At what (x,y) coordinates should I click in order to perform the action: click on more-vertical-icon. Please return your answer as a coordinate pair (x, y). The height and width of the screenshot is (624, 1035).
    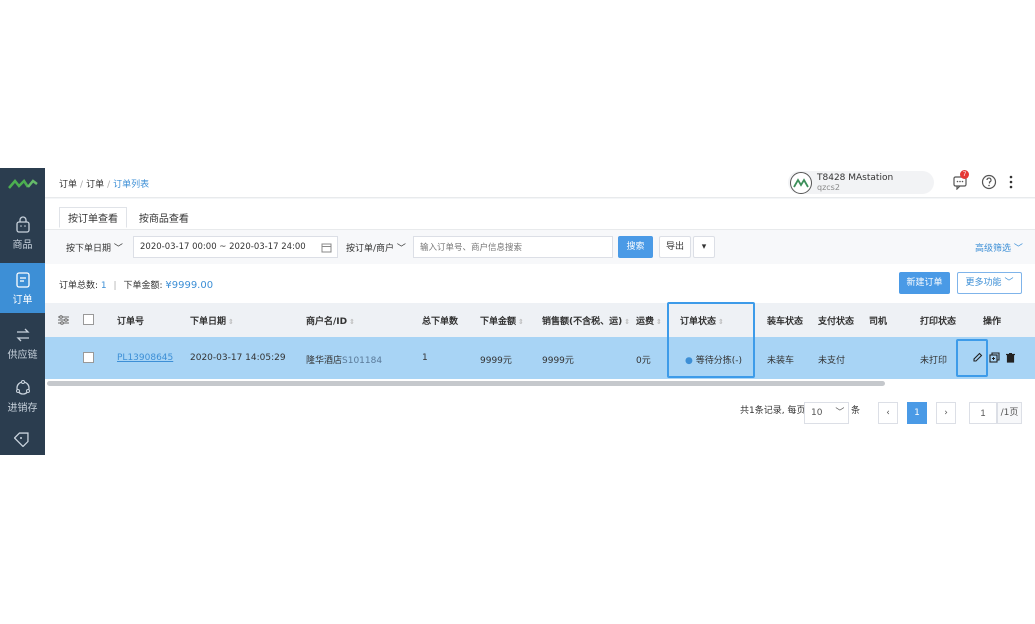
    Looking at the image, I should click on (1011, 182).